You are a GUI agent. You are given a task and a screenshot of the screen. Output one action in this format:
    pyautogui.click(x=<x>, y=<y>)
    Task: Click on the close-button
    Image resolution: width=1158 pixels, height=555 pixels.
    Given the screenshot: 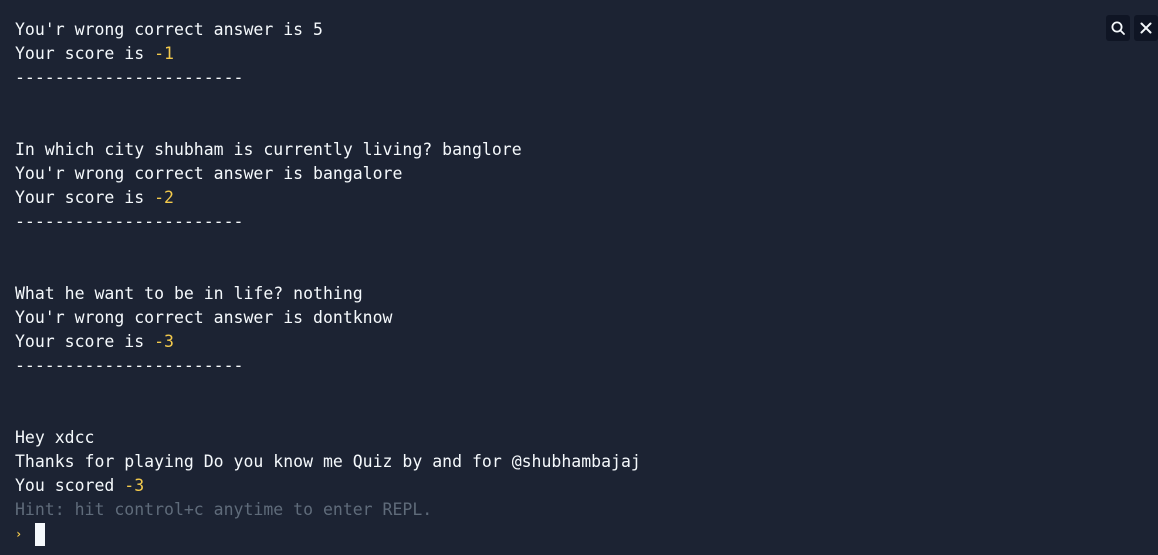 What is the action you would take?
    pyautogui.click(x=1146, y=28)
    